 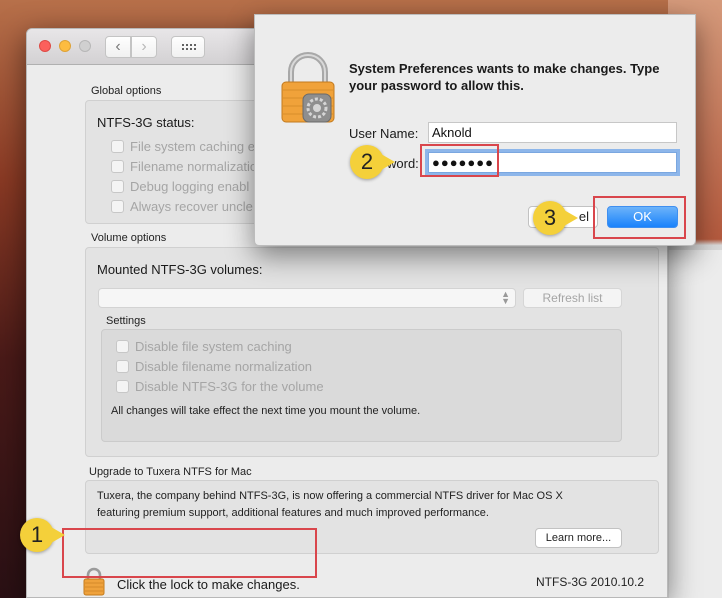 I want to click on zoom-window-button, so click(x=85, y=46).